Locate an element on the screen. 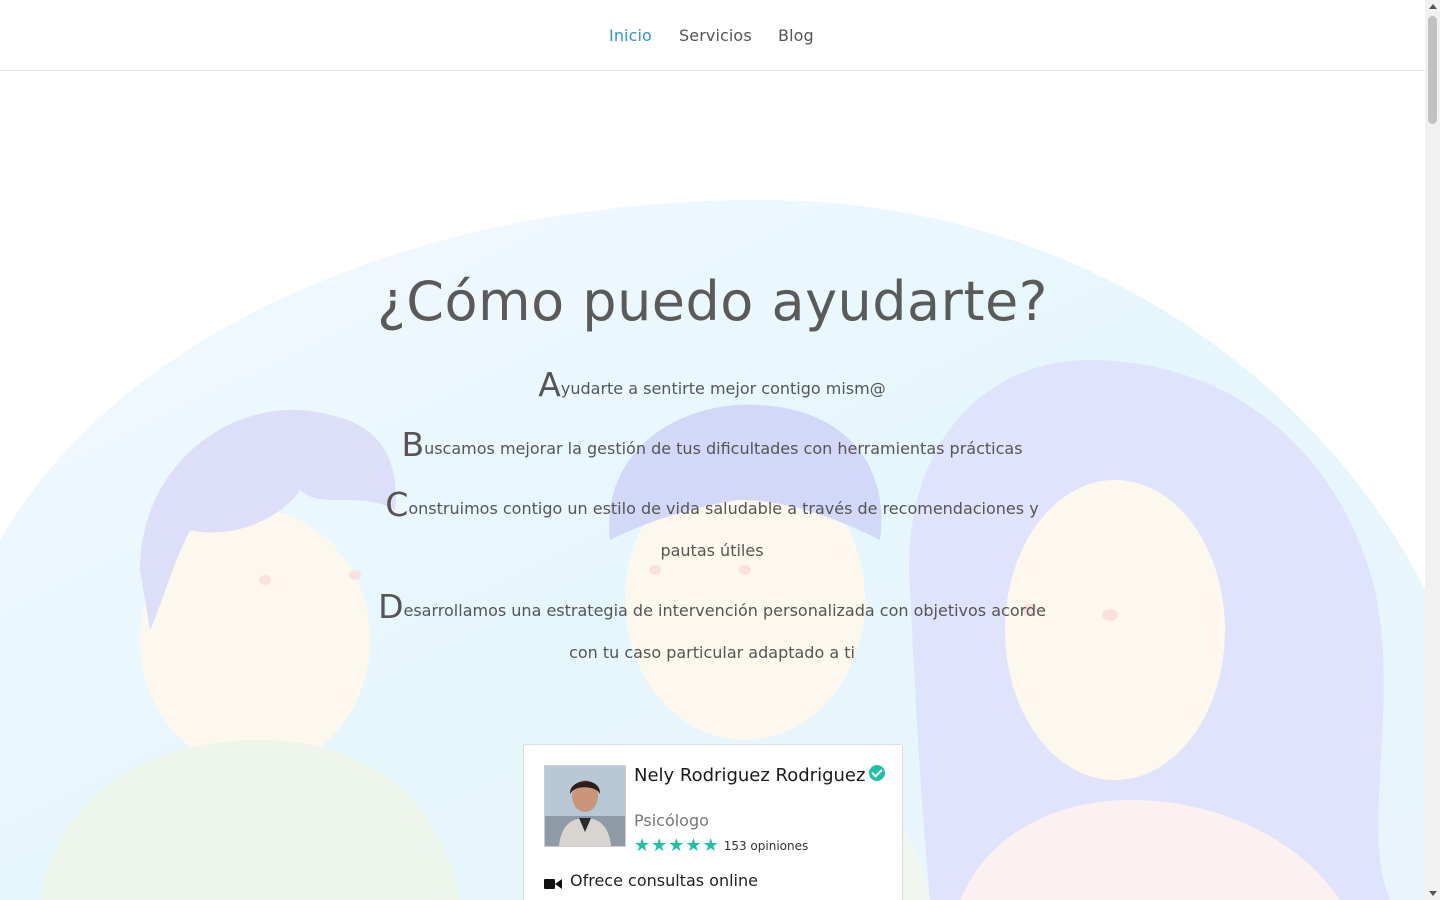 This screenshot has height=900, width=1440. top-navigation: Inicio Servicios Blog is located at coordinates (712, 35).